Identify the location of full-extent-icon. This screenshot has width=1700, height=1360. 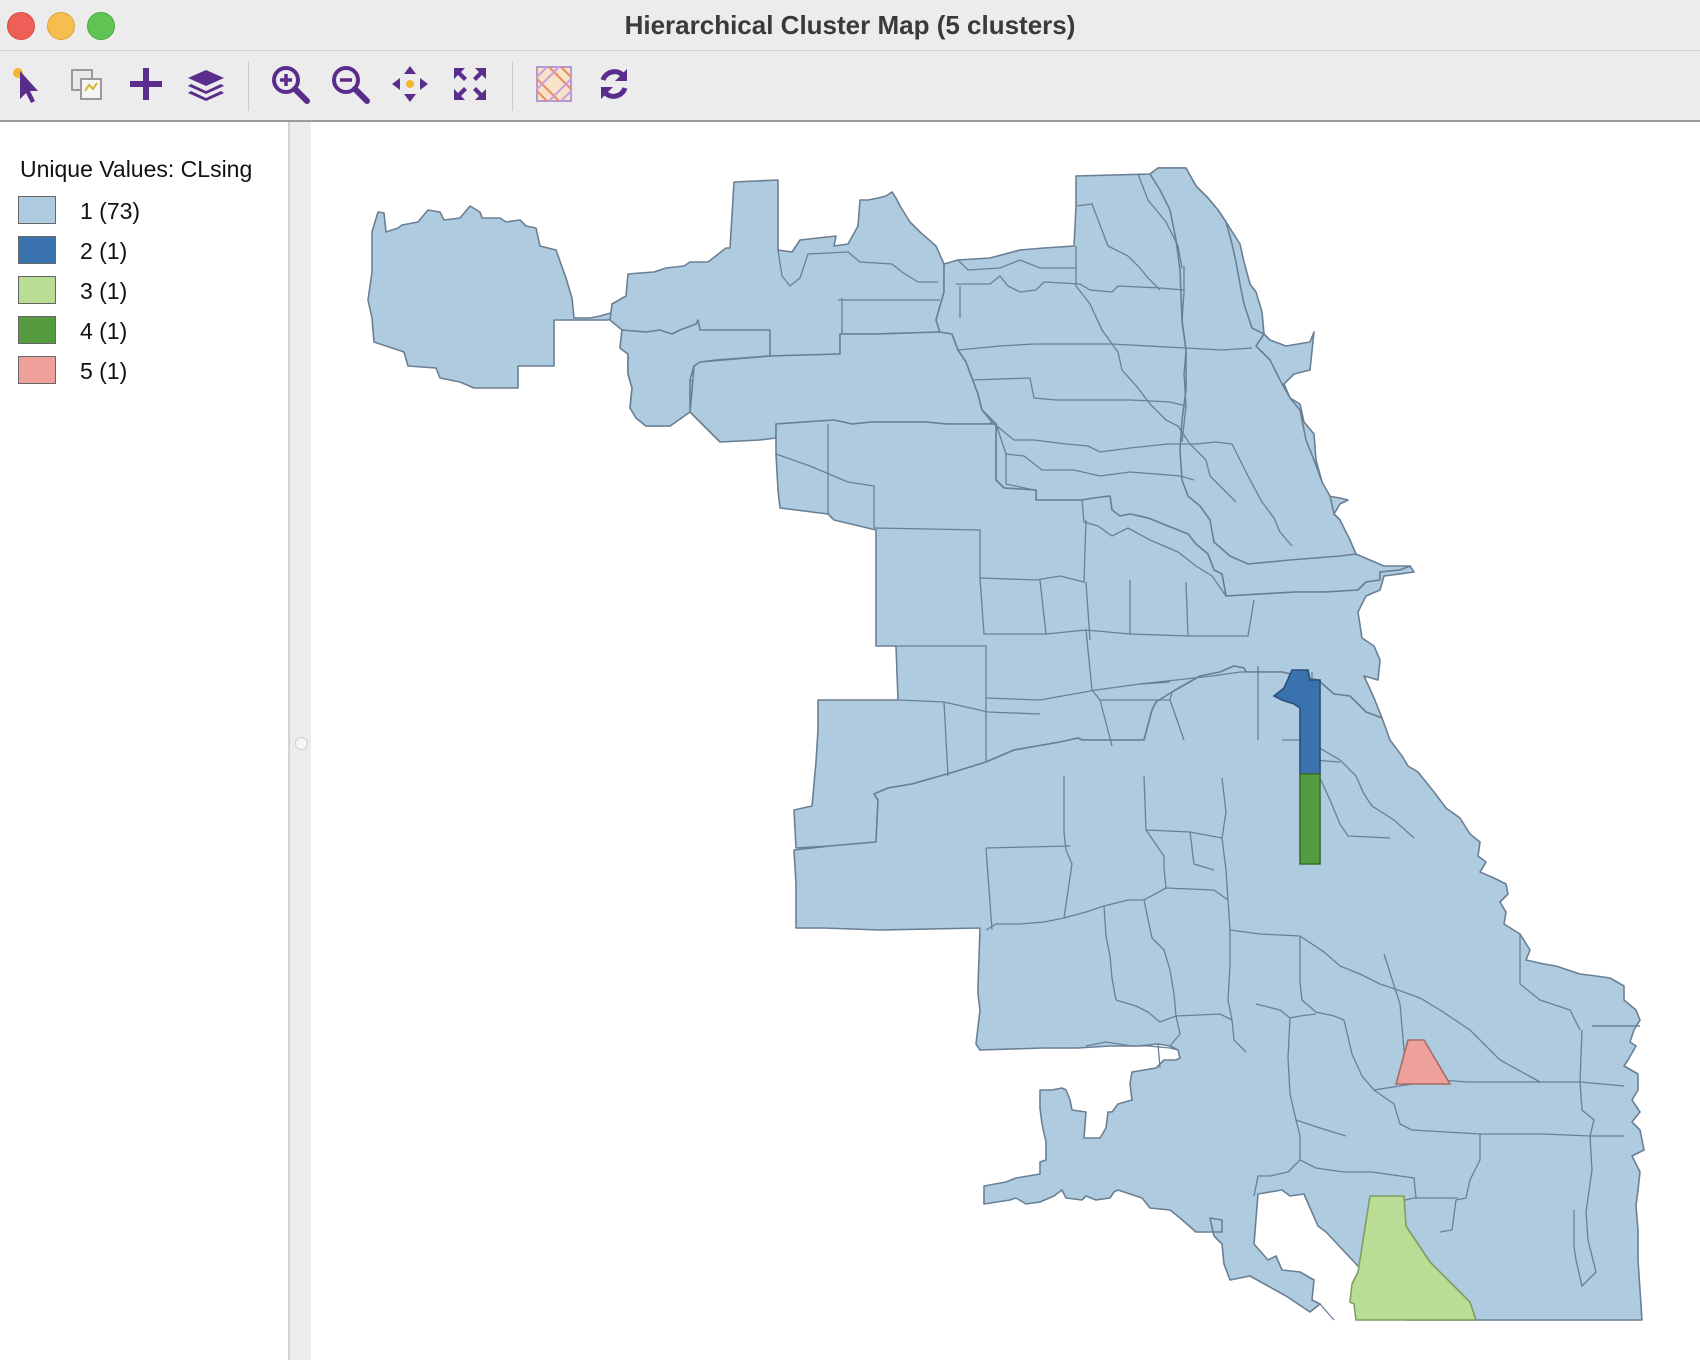
(470, 84).